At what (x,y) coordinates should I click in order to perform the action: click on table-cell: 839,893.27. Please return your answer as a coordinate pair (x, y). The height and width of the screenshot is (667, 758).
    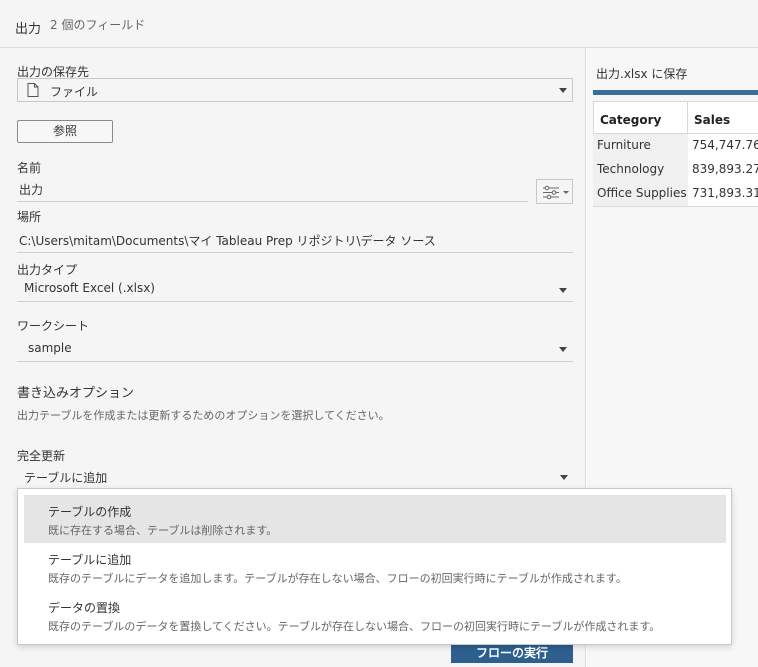
    Looking at the image, I should click on (723, 170).